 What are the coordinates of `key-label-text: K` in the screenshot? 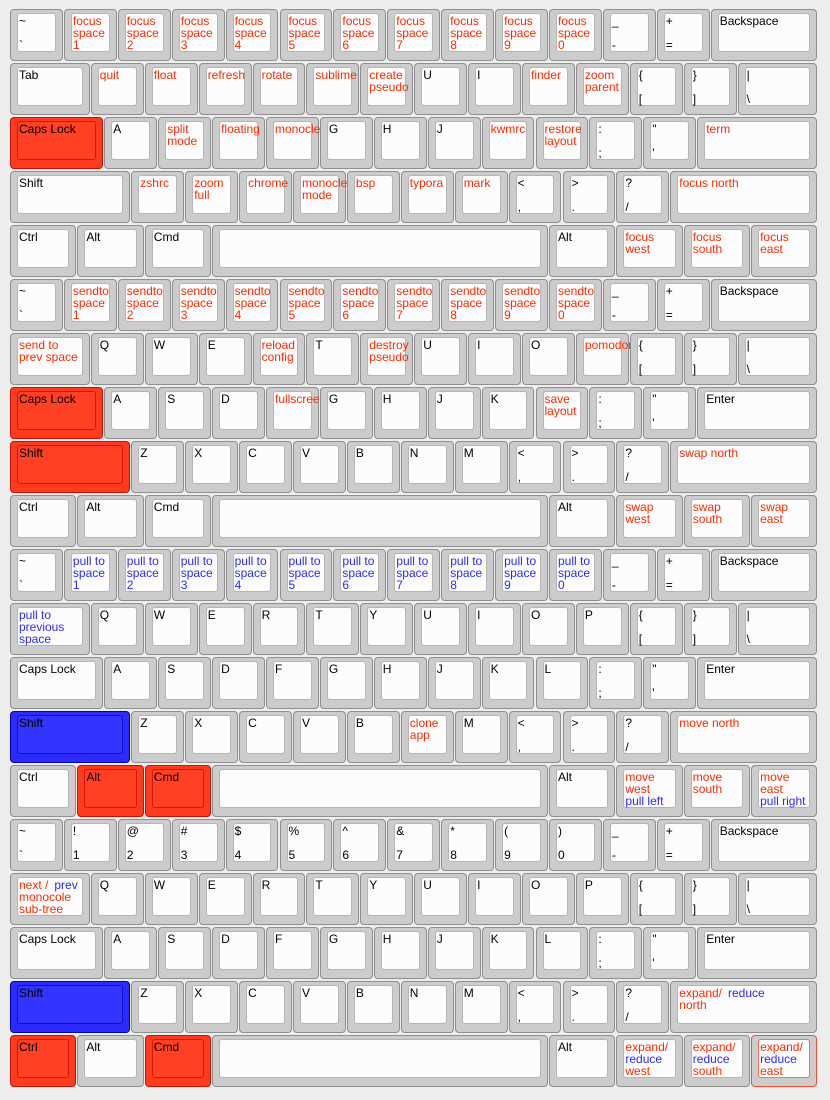 It's located at (494, 939).